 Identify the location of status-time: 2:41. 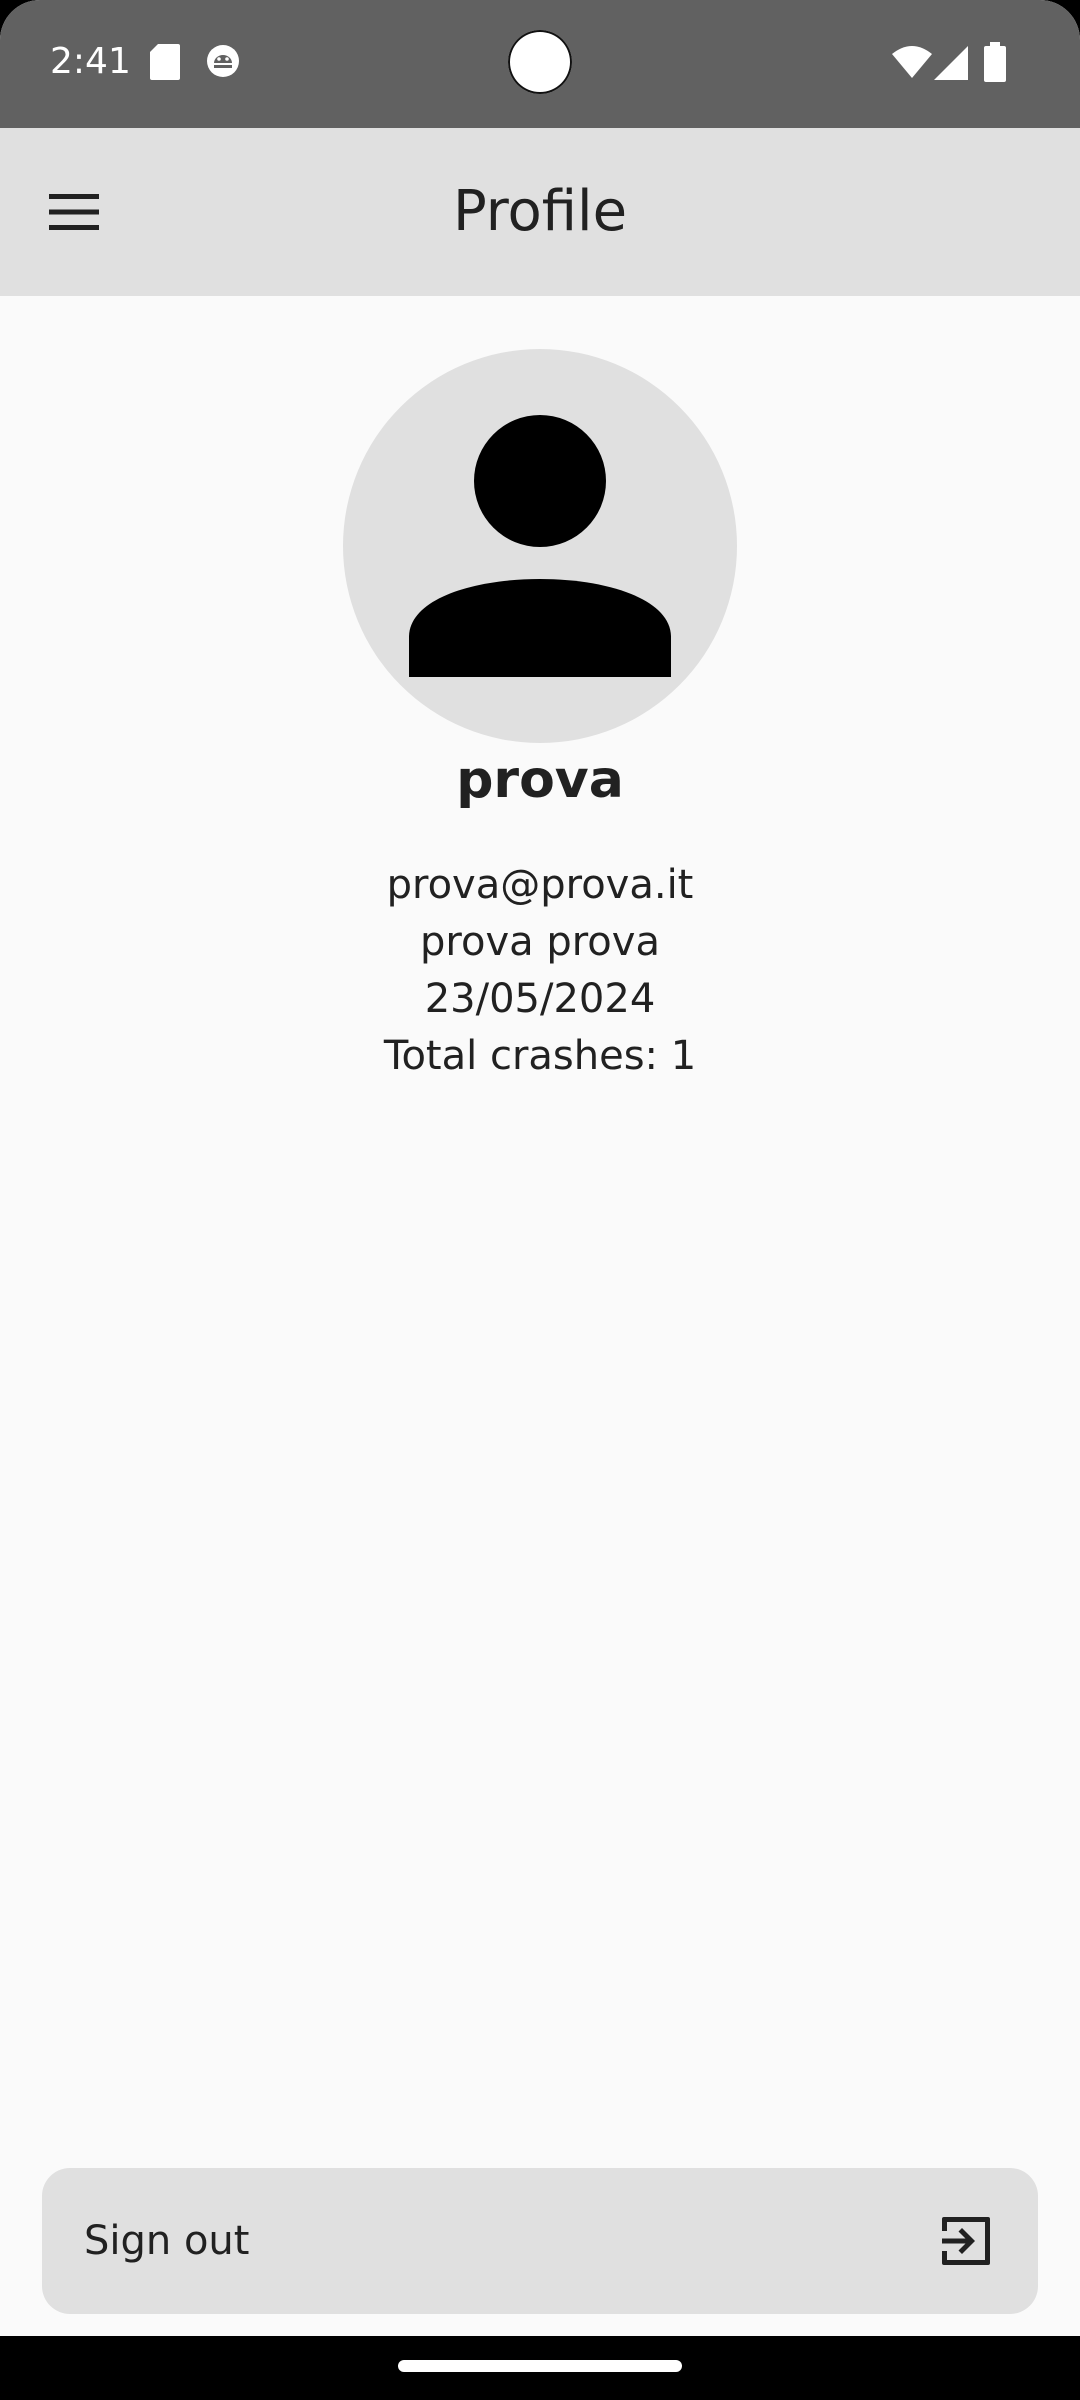
(90, 61).